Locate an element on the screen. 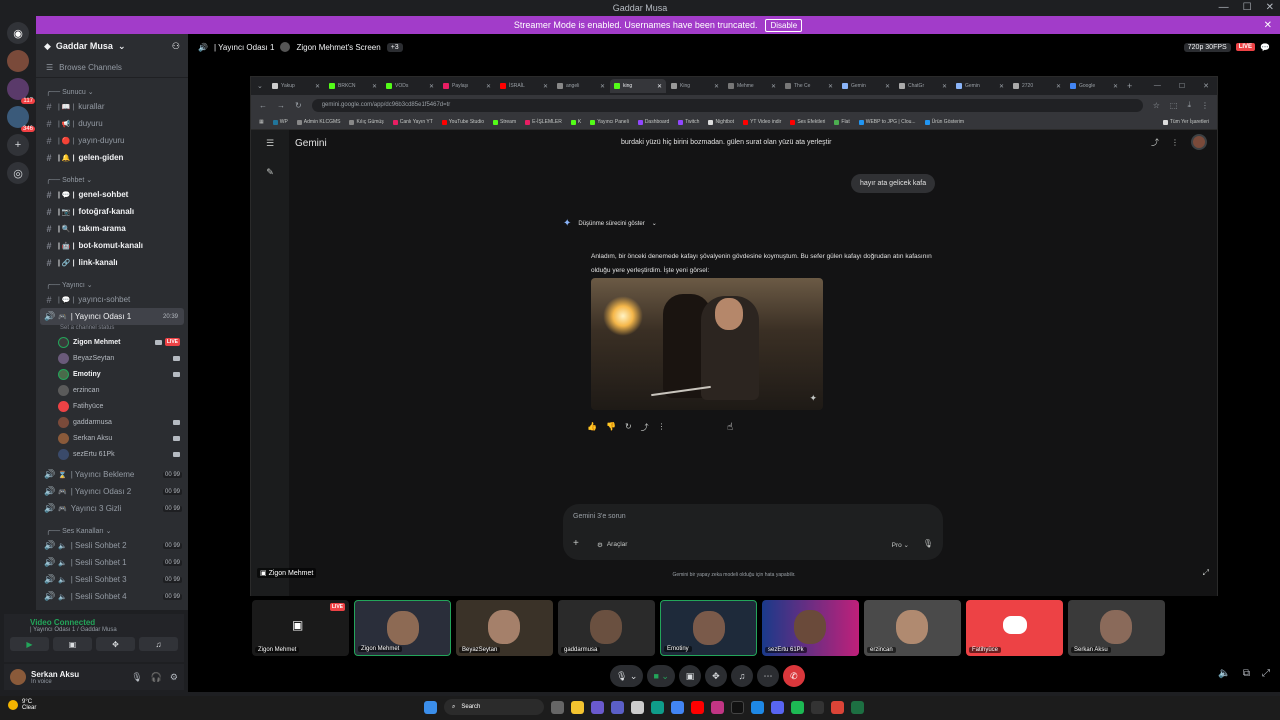  bookmark: E-İŞLEMLER is located at coordinates (543, 122).